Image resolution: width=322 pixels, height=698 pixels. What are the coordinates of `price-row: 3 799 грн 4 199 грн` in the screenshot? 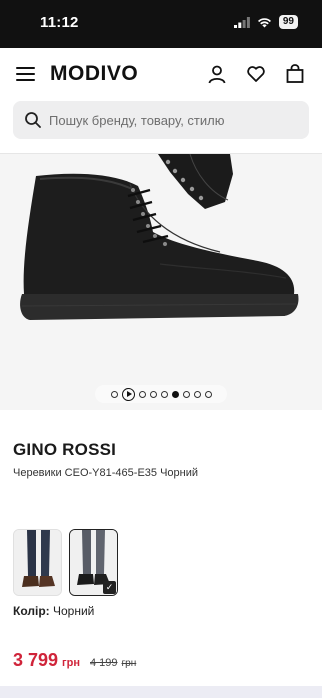 It's located at (74, 660).